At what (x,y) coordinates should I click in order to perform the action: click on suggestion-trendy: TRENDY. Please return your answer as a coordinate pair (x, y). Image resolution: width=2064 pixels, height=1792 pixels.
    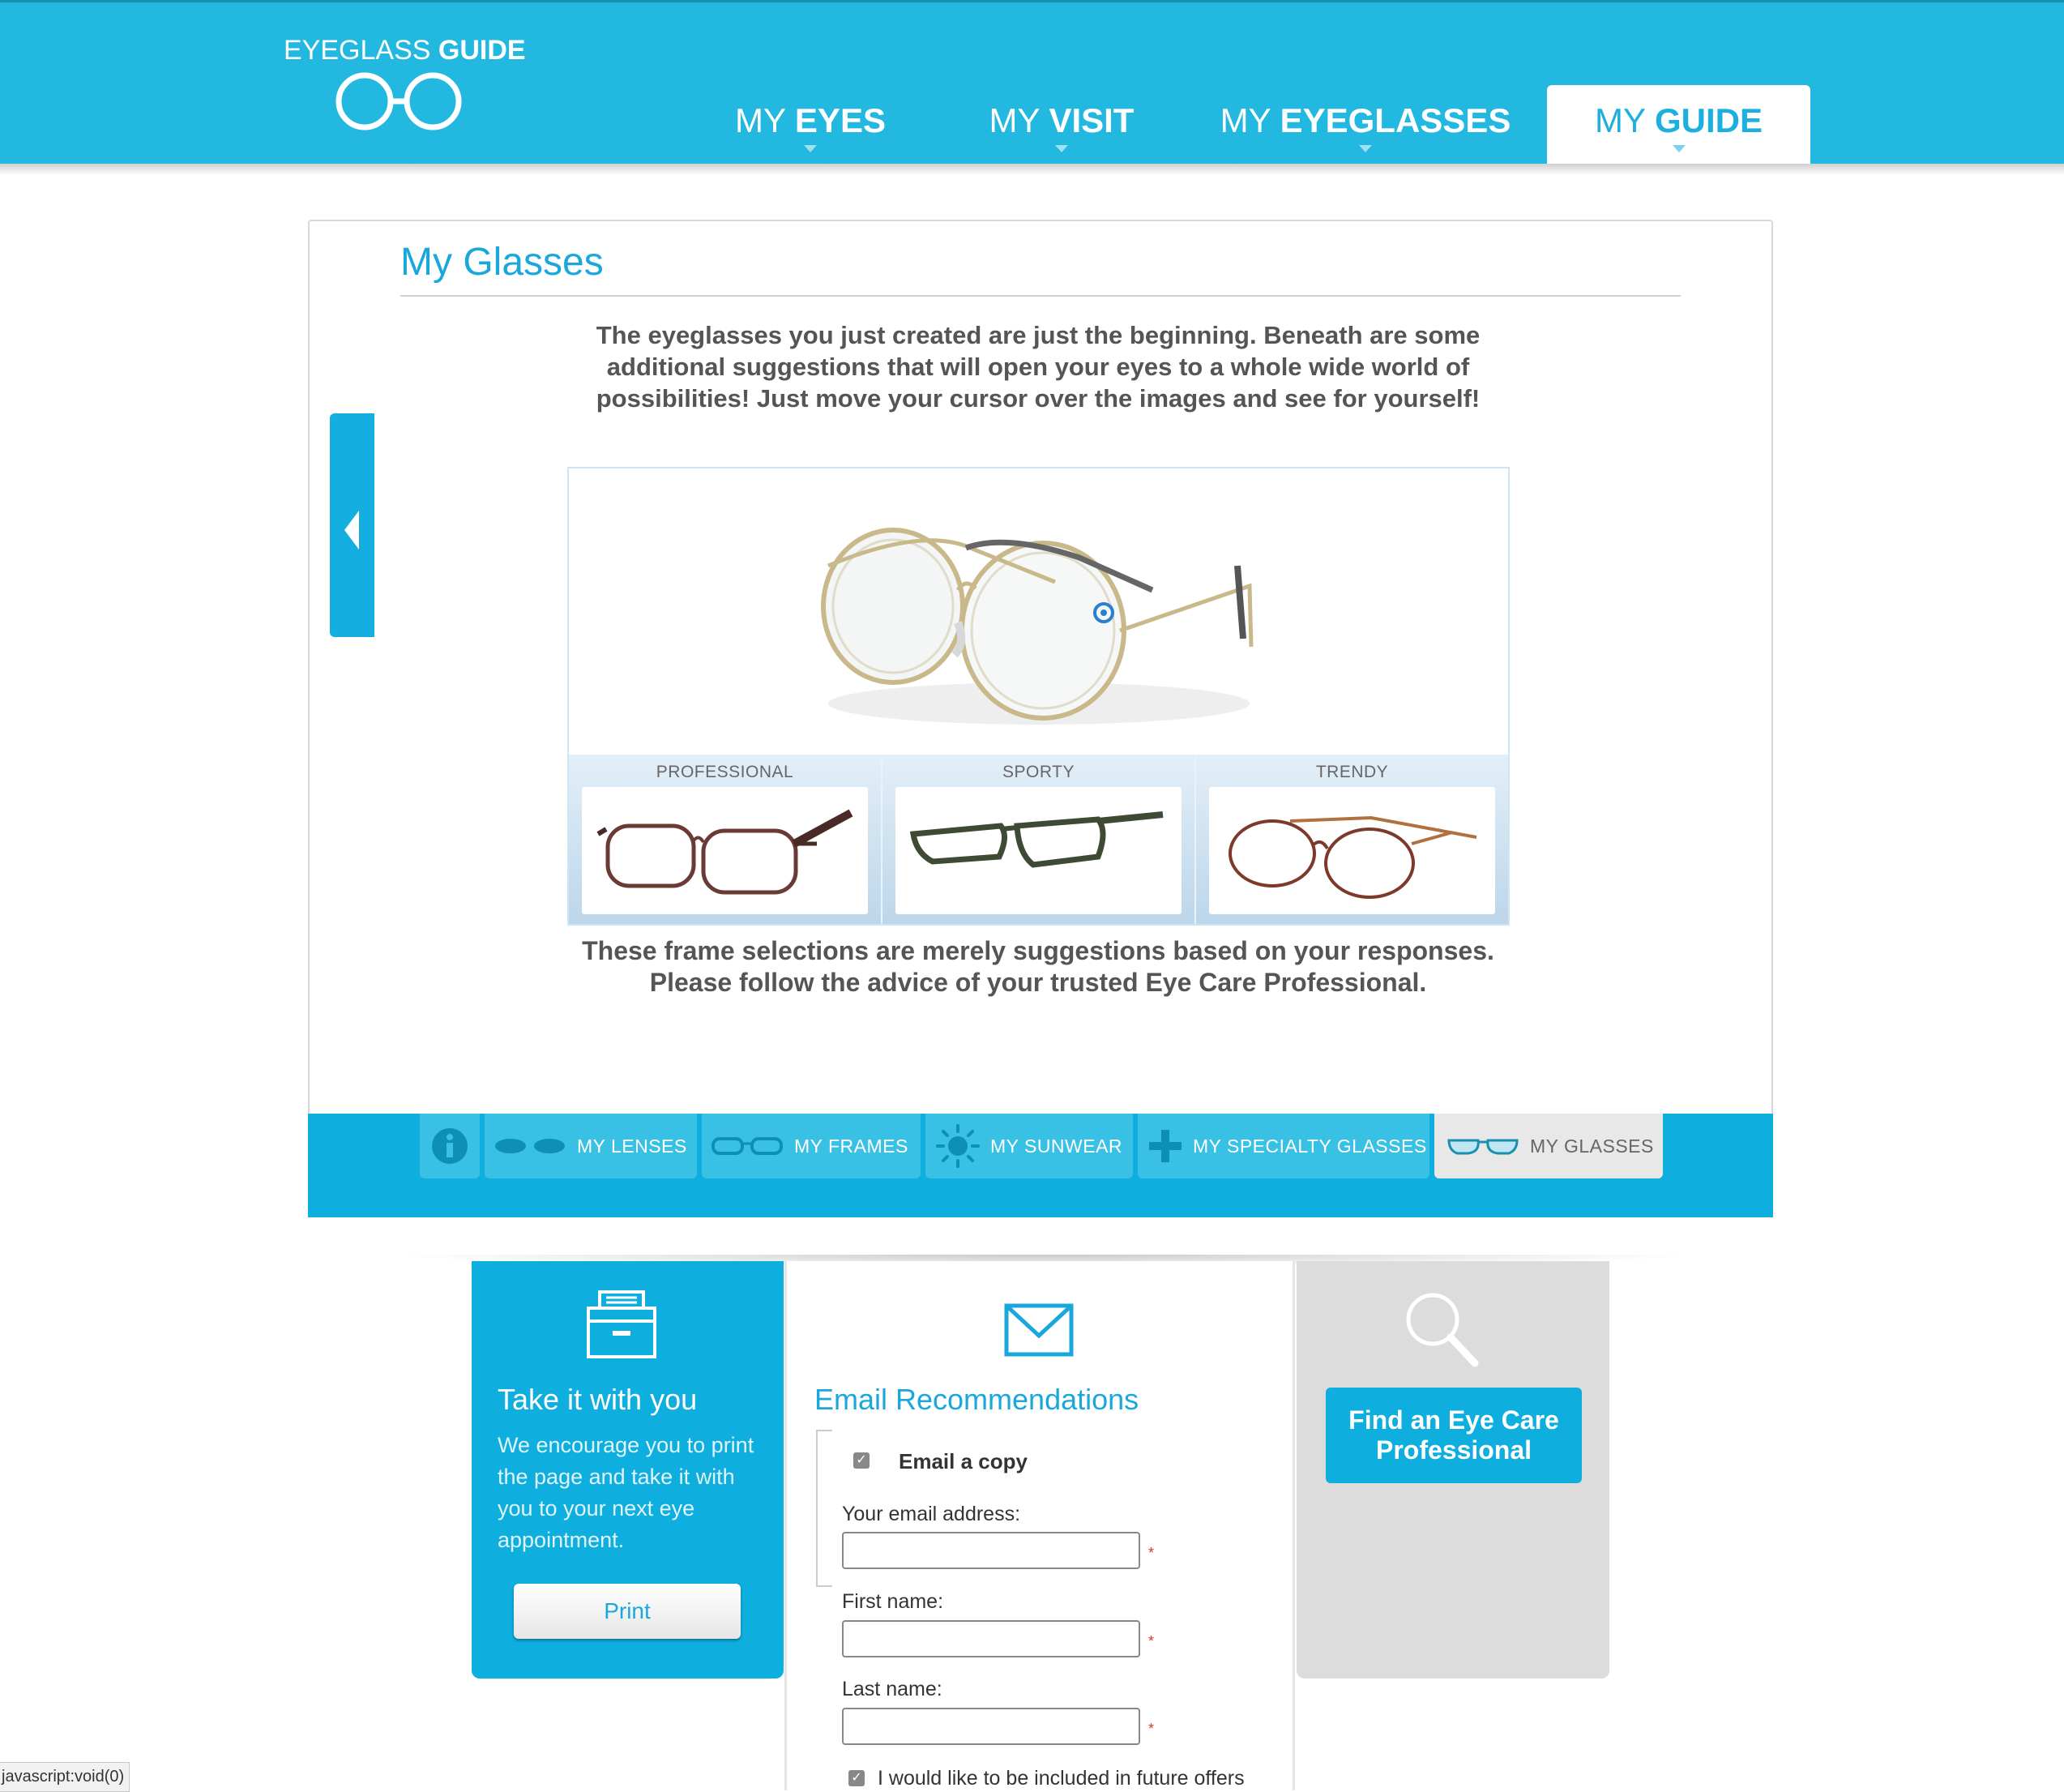
    Looking at the image, I should click on (1352, 839).